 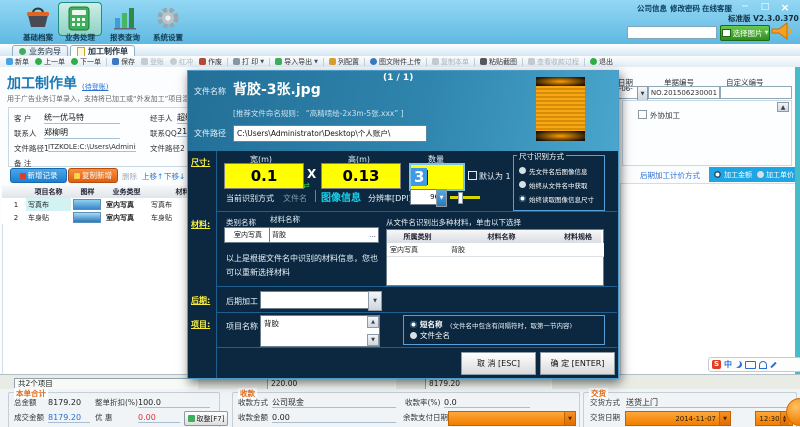 What do you see at coordinates (728, 364) in the screenshot?
I see `ime-language-icon: 中` at bounding box center [728, 364].